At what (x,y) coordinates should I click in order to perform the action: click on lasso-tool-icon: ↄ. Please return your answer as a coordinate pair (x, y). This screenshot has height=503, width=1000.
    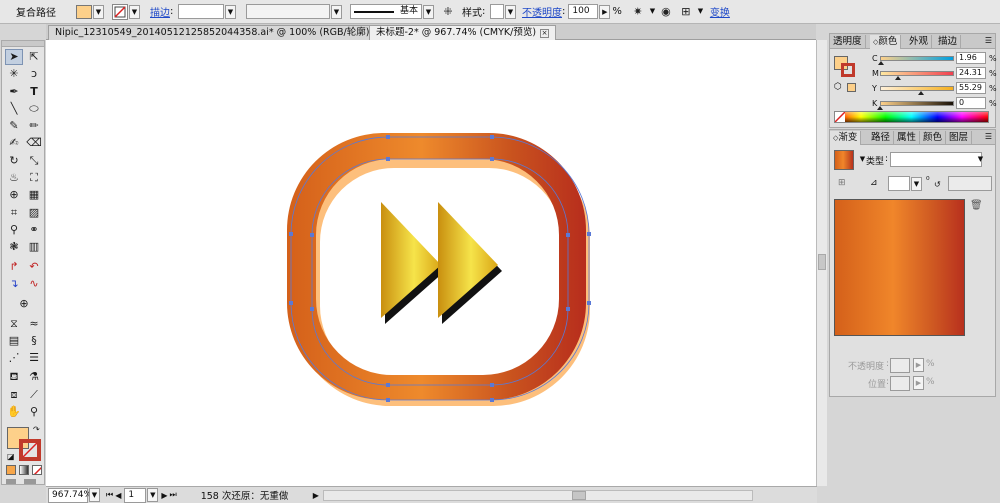
    Looking at the image, I should click on (34, 74).